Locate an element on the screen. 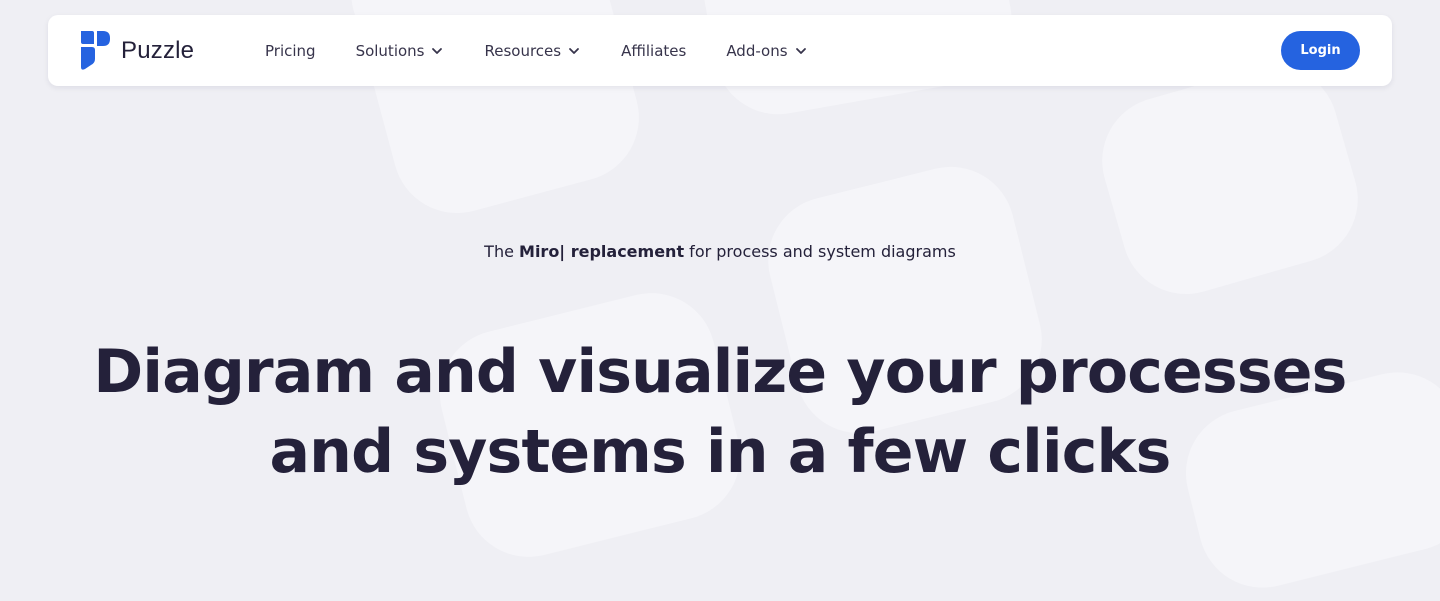  nav-item-affiliates: Affiliates is located at coordinates (653, 51).